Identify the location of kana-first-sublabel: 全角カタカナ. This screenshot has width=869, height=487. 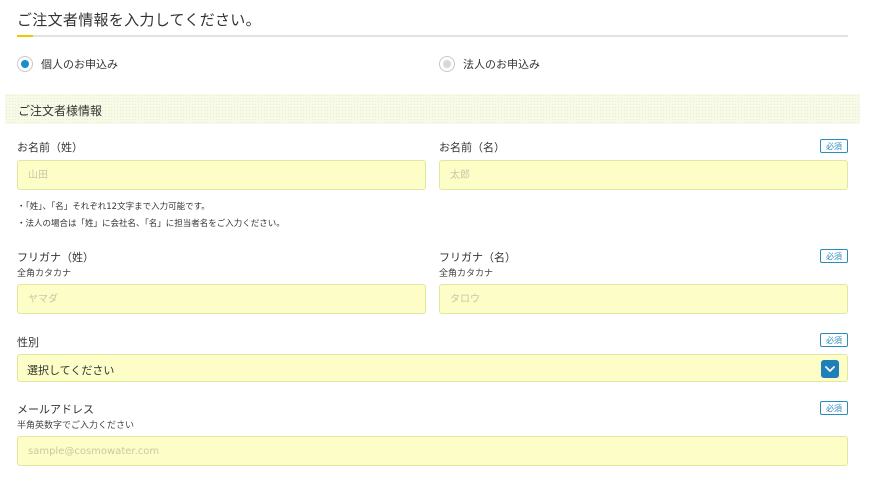
(466, 274).